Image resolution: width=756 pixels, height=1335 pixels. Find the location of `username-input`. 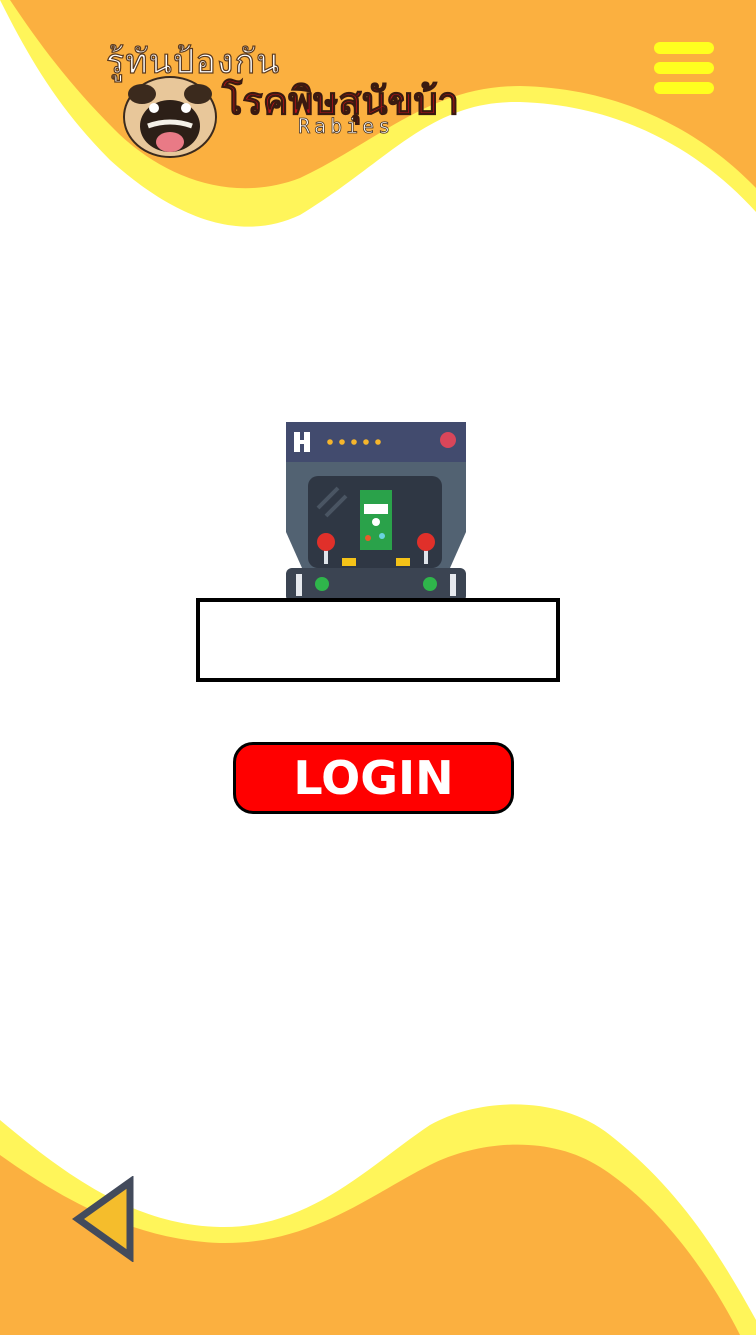

username-input is located at coordinates (378, 640).